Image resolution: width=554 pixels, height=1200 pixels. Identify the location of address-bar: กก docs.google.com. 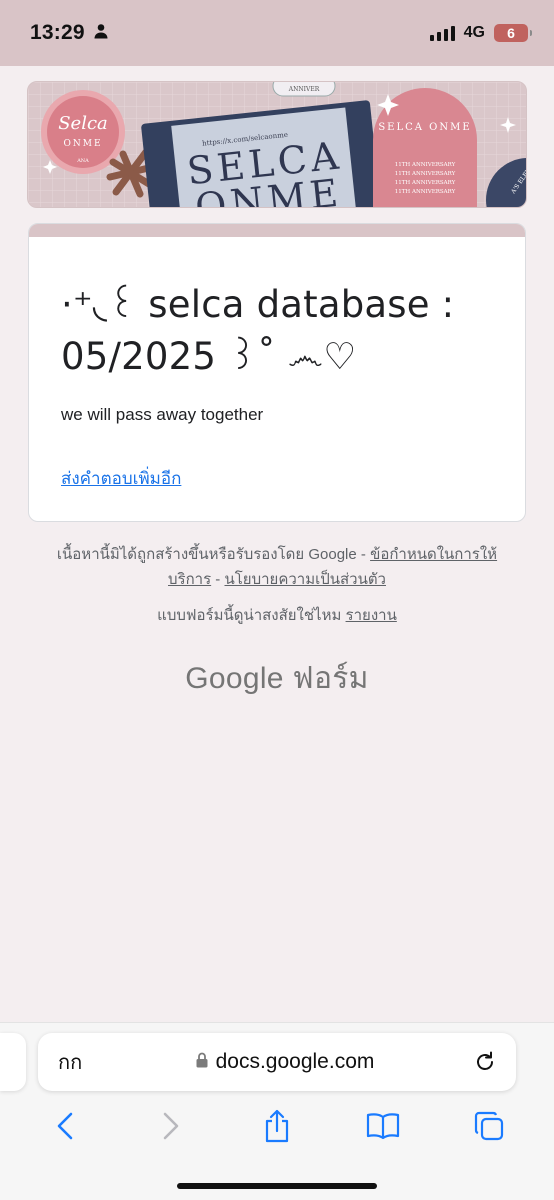
(277, 1062).